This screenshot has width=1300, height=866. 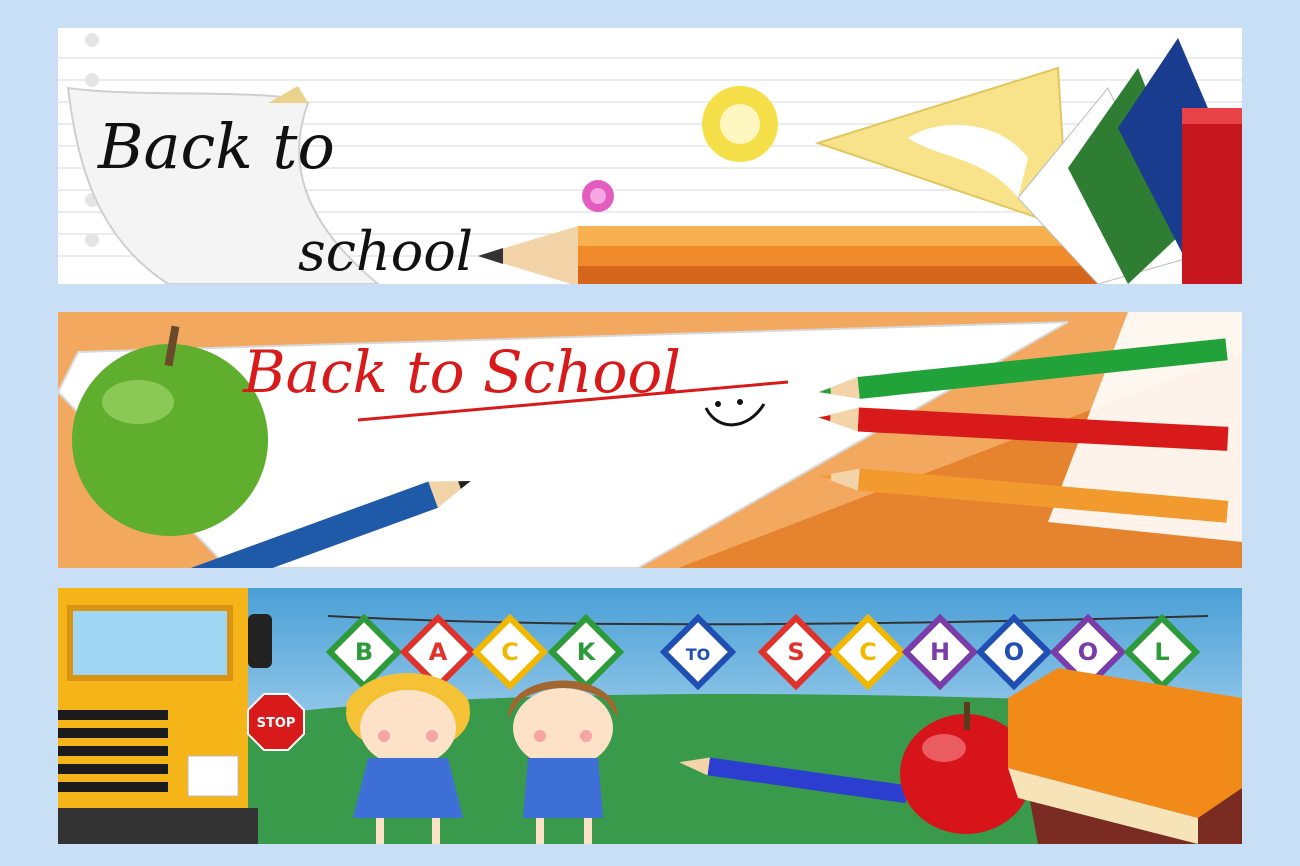 I want to click on bunting-flag-letter: S, so click(x=795, y=652).